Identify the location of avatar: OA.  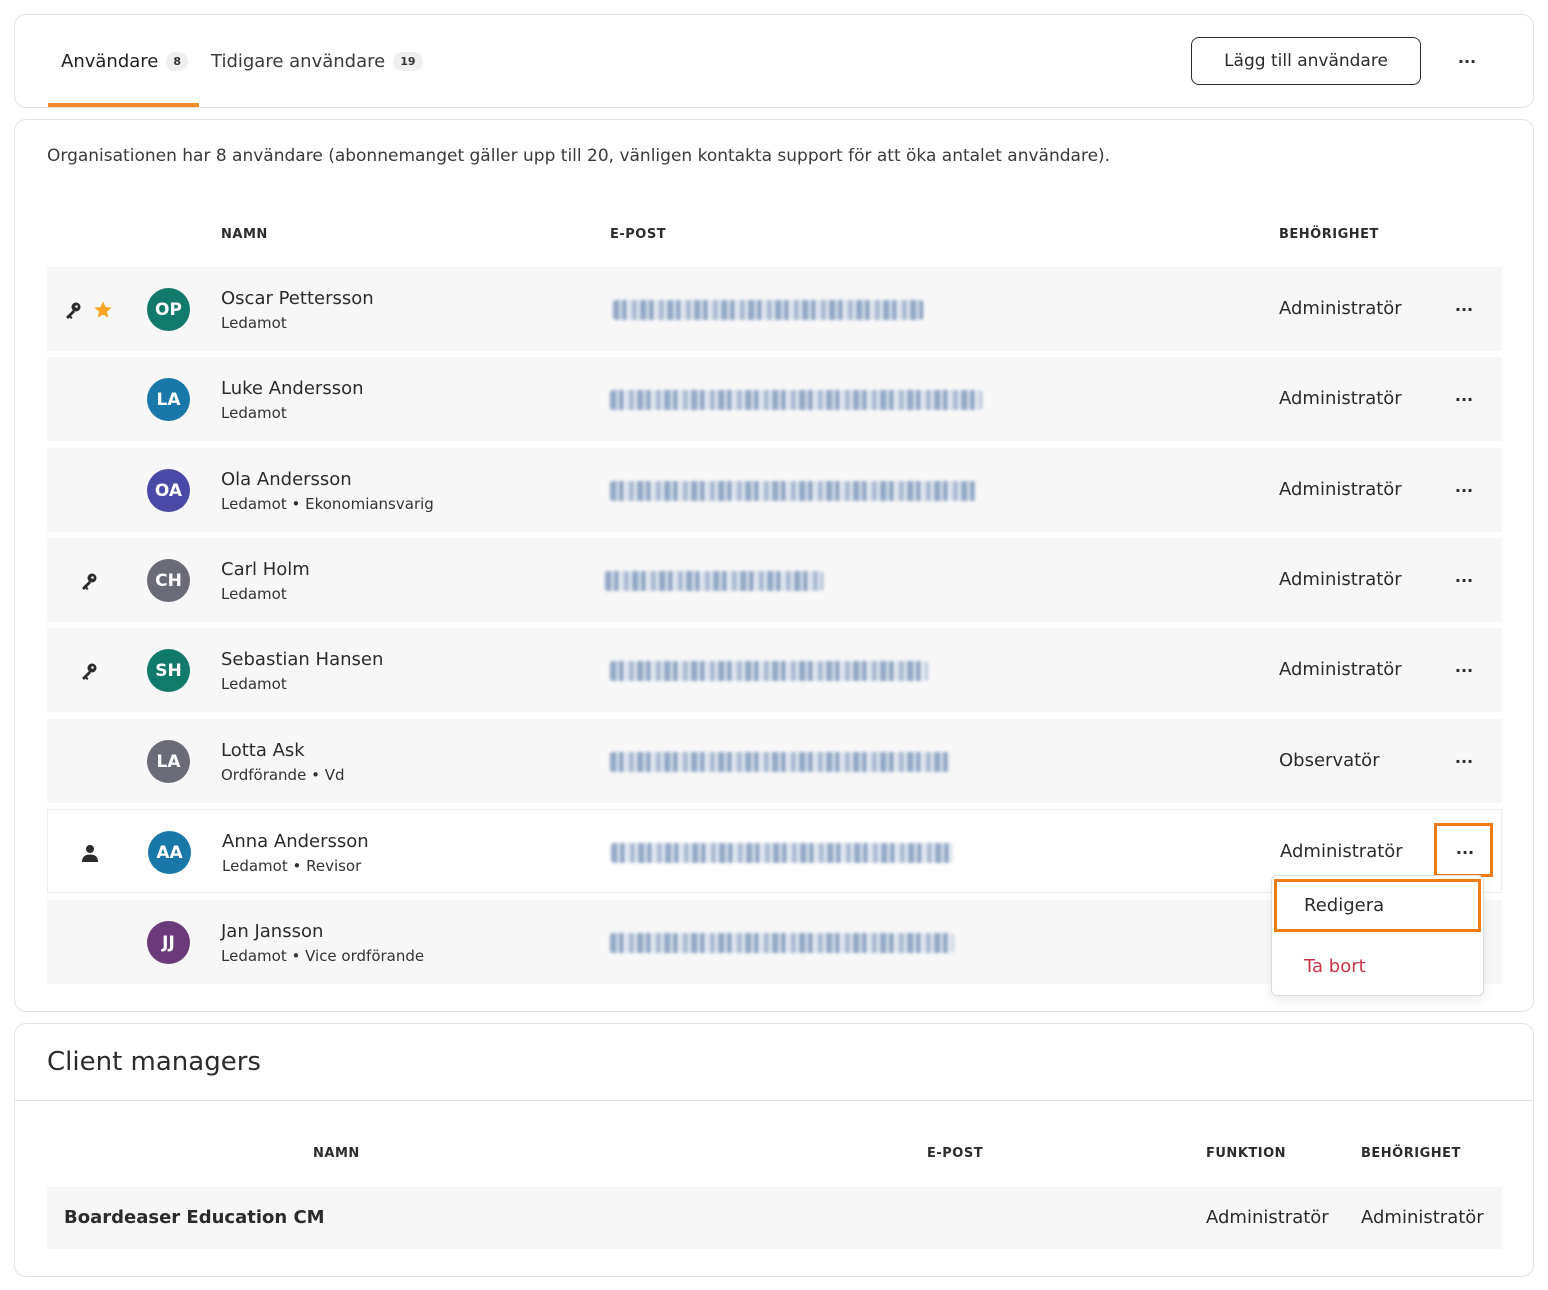
(168, 490).